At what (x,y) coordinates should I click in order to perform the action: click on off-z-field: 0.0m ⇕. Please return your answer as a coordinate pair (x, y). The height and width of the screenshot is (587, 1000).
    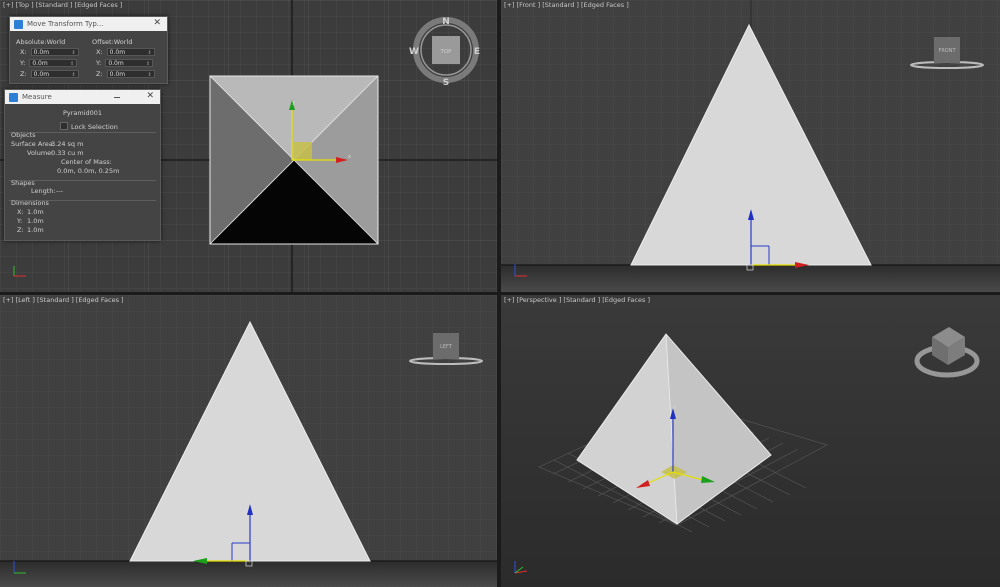
    Looking at the image, I should click on (130, 74).